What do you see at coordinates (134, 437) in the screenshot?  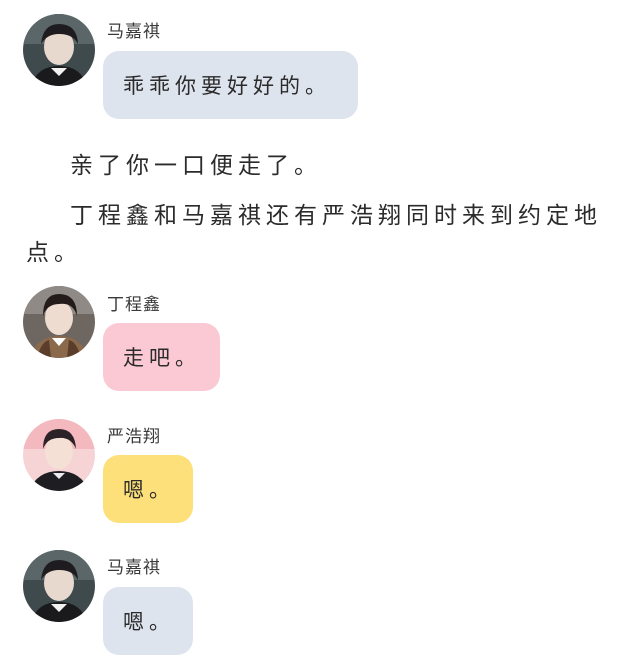 I see `speaker-name: 严浩翔` at bounding box center [134, 437].